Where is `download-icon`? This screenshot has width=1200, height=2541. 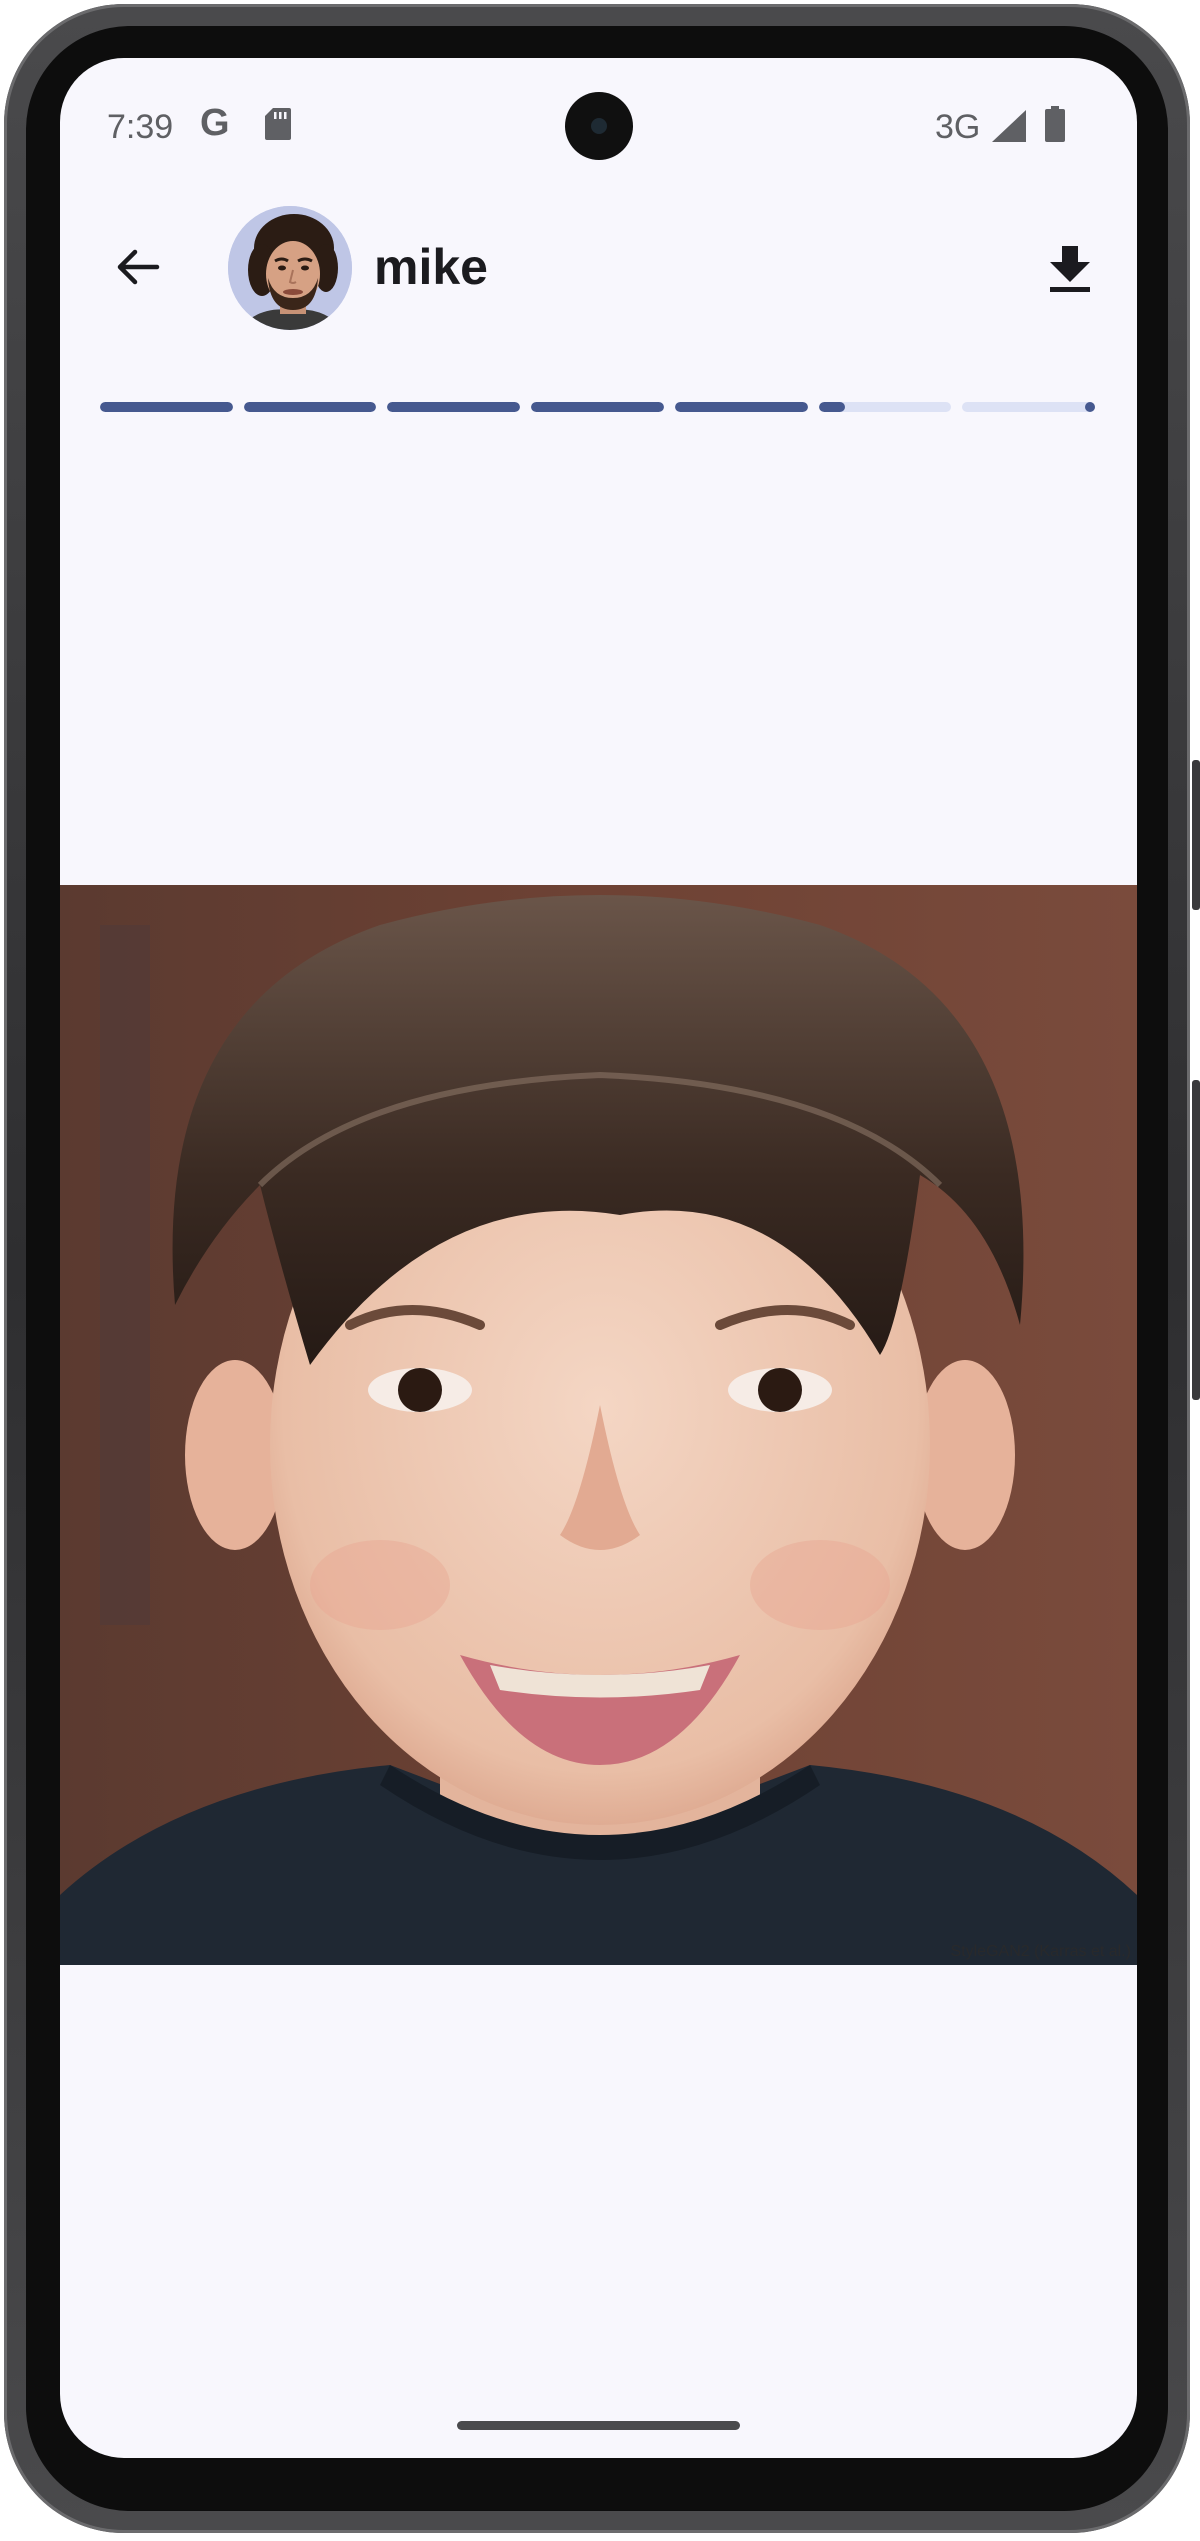
download-icon is located at coordinates (1070, 269).